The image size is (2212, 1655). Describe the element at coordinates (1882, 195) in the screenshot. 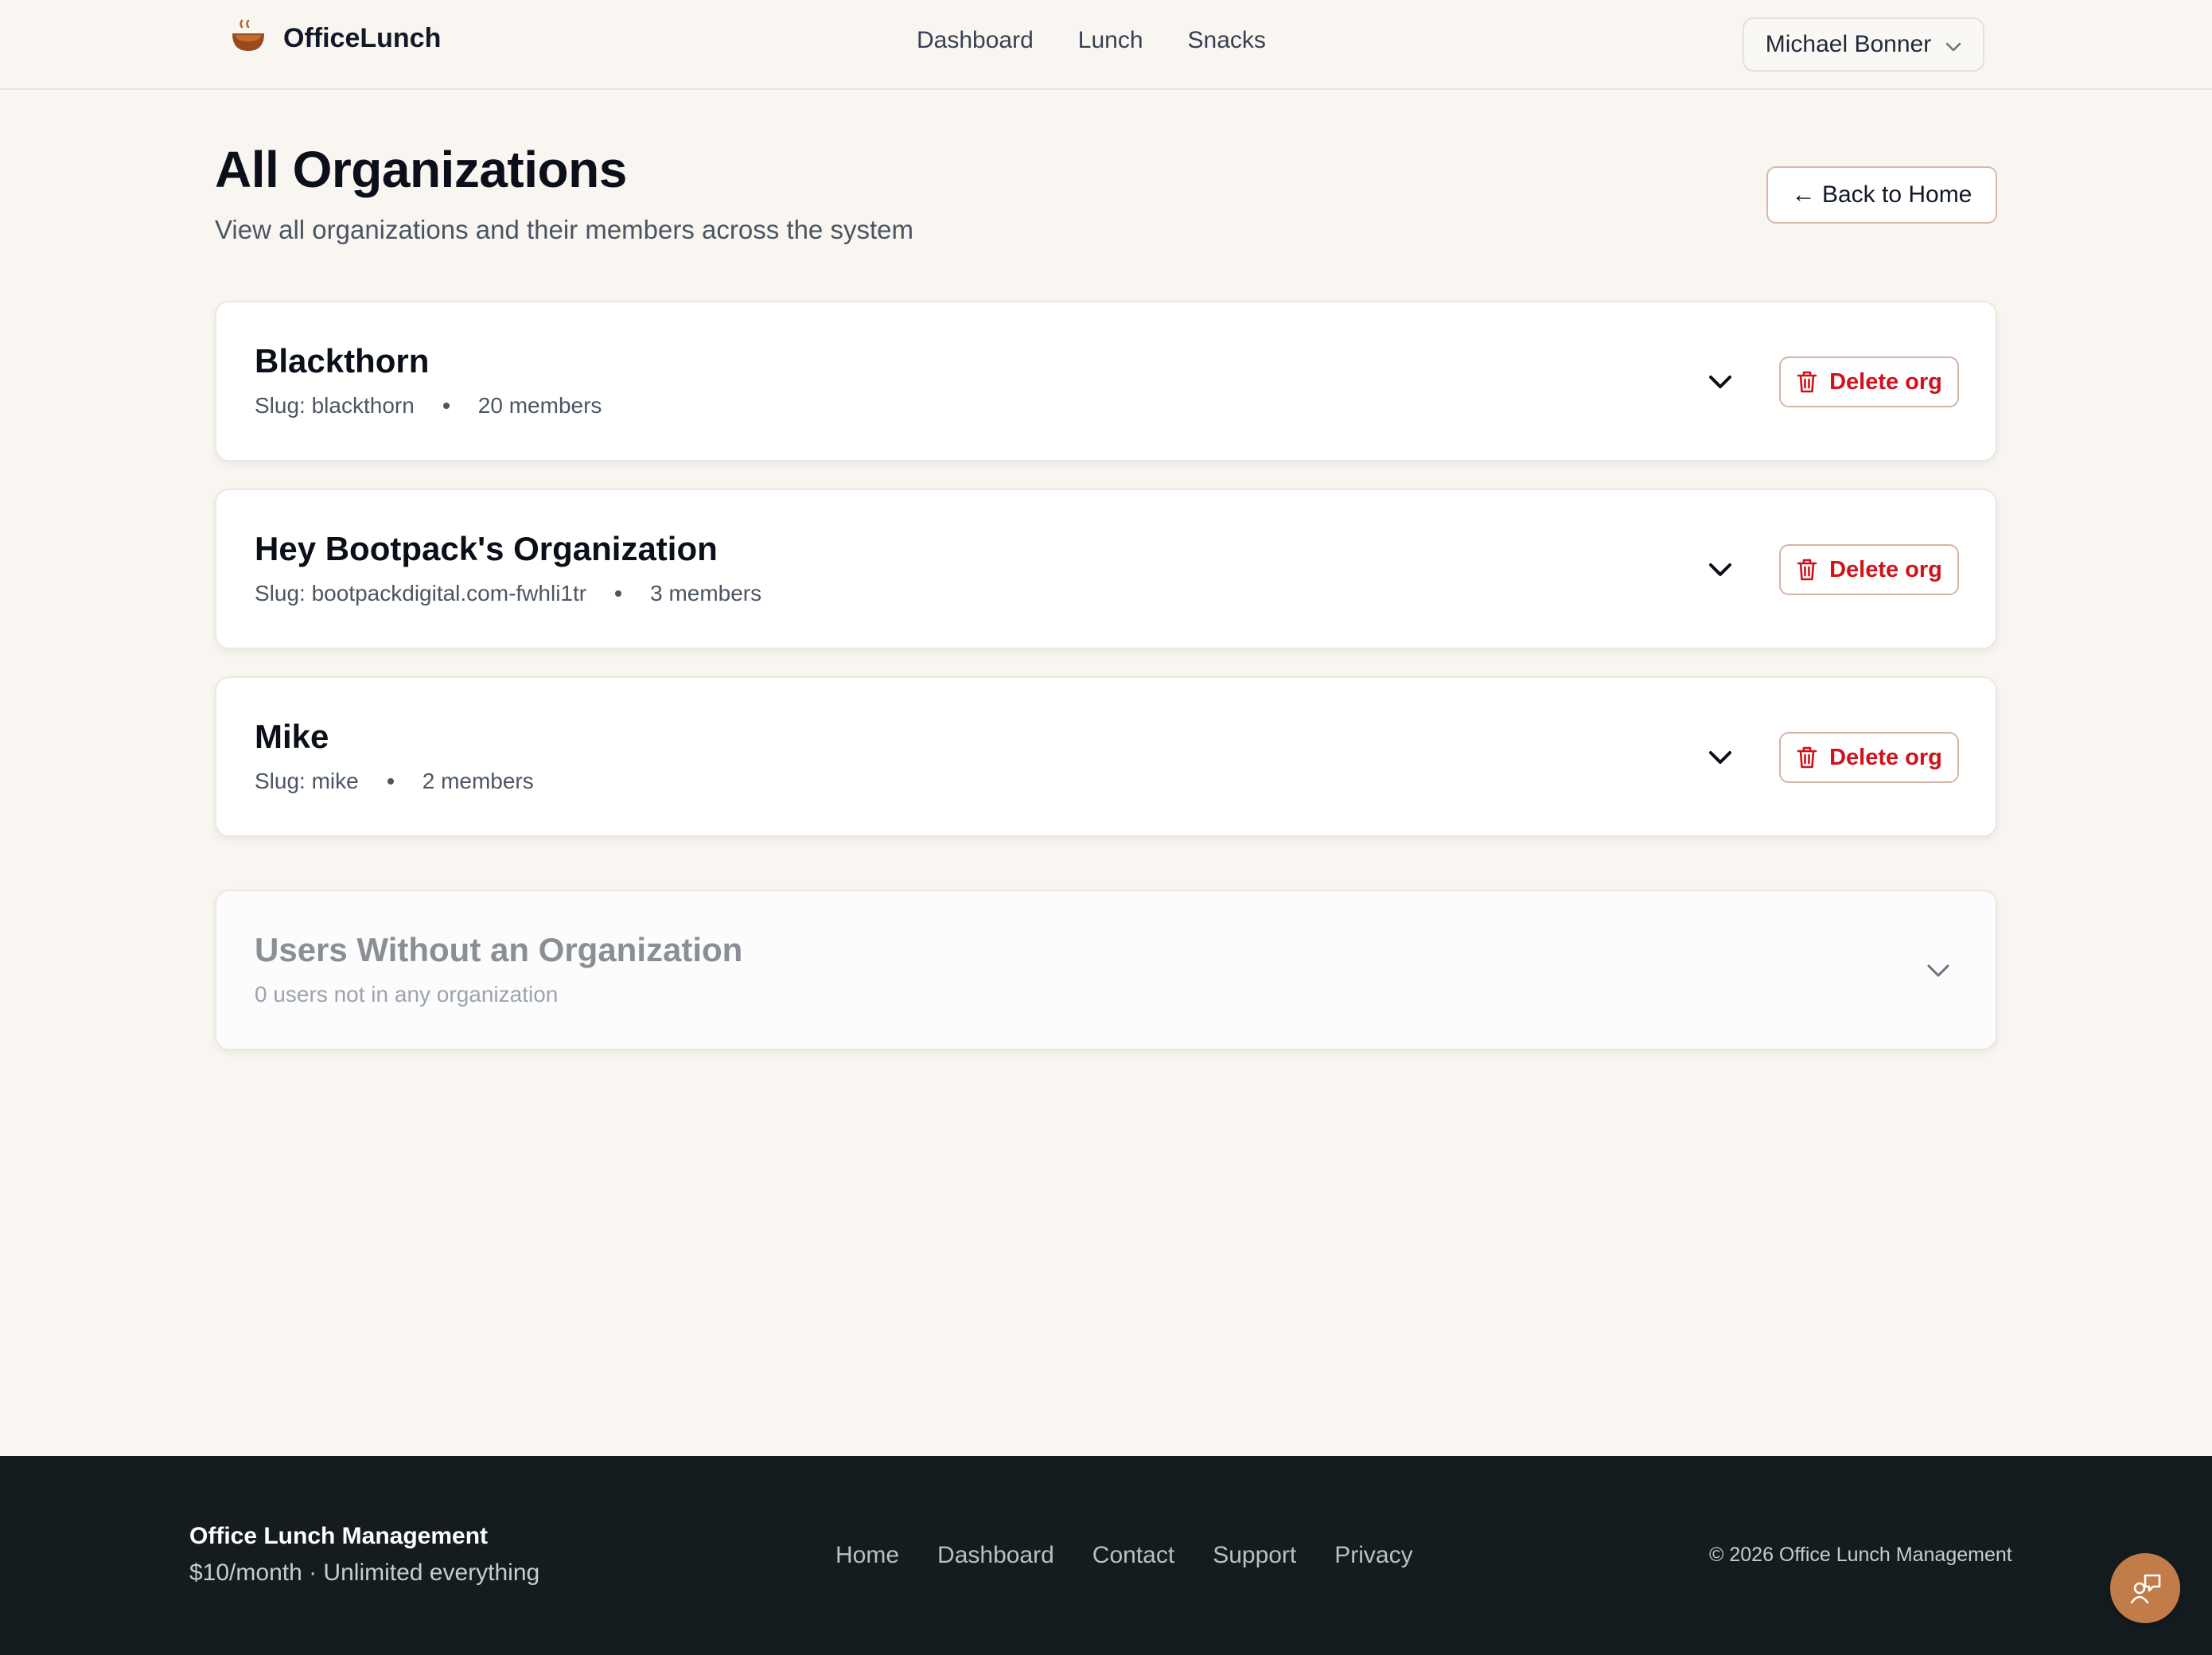

I see `back-to-home-button: ← Back to Home` at that location.